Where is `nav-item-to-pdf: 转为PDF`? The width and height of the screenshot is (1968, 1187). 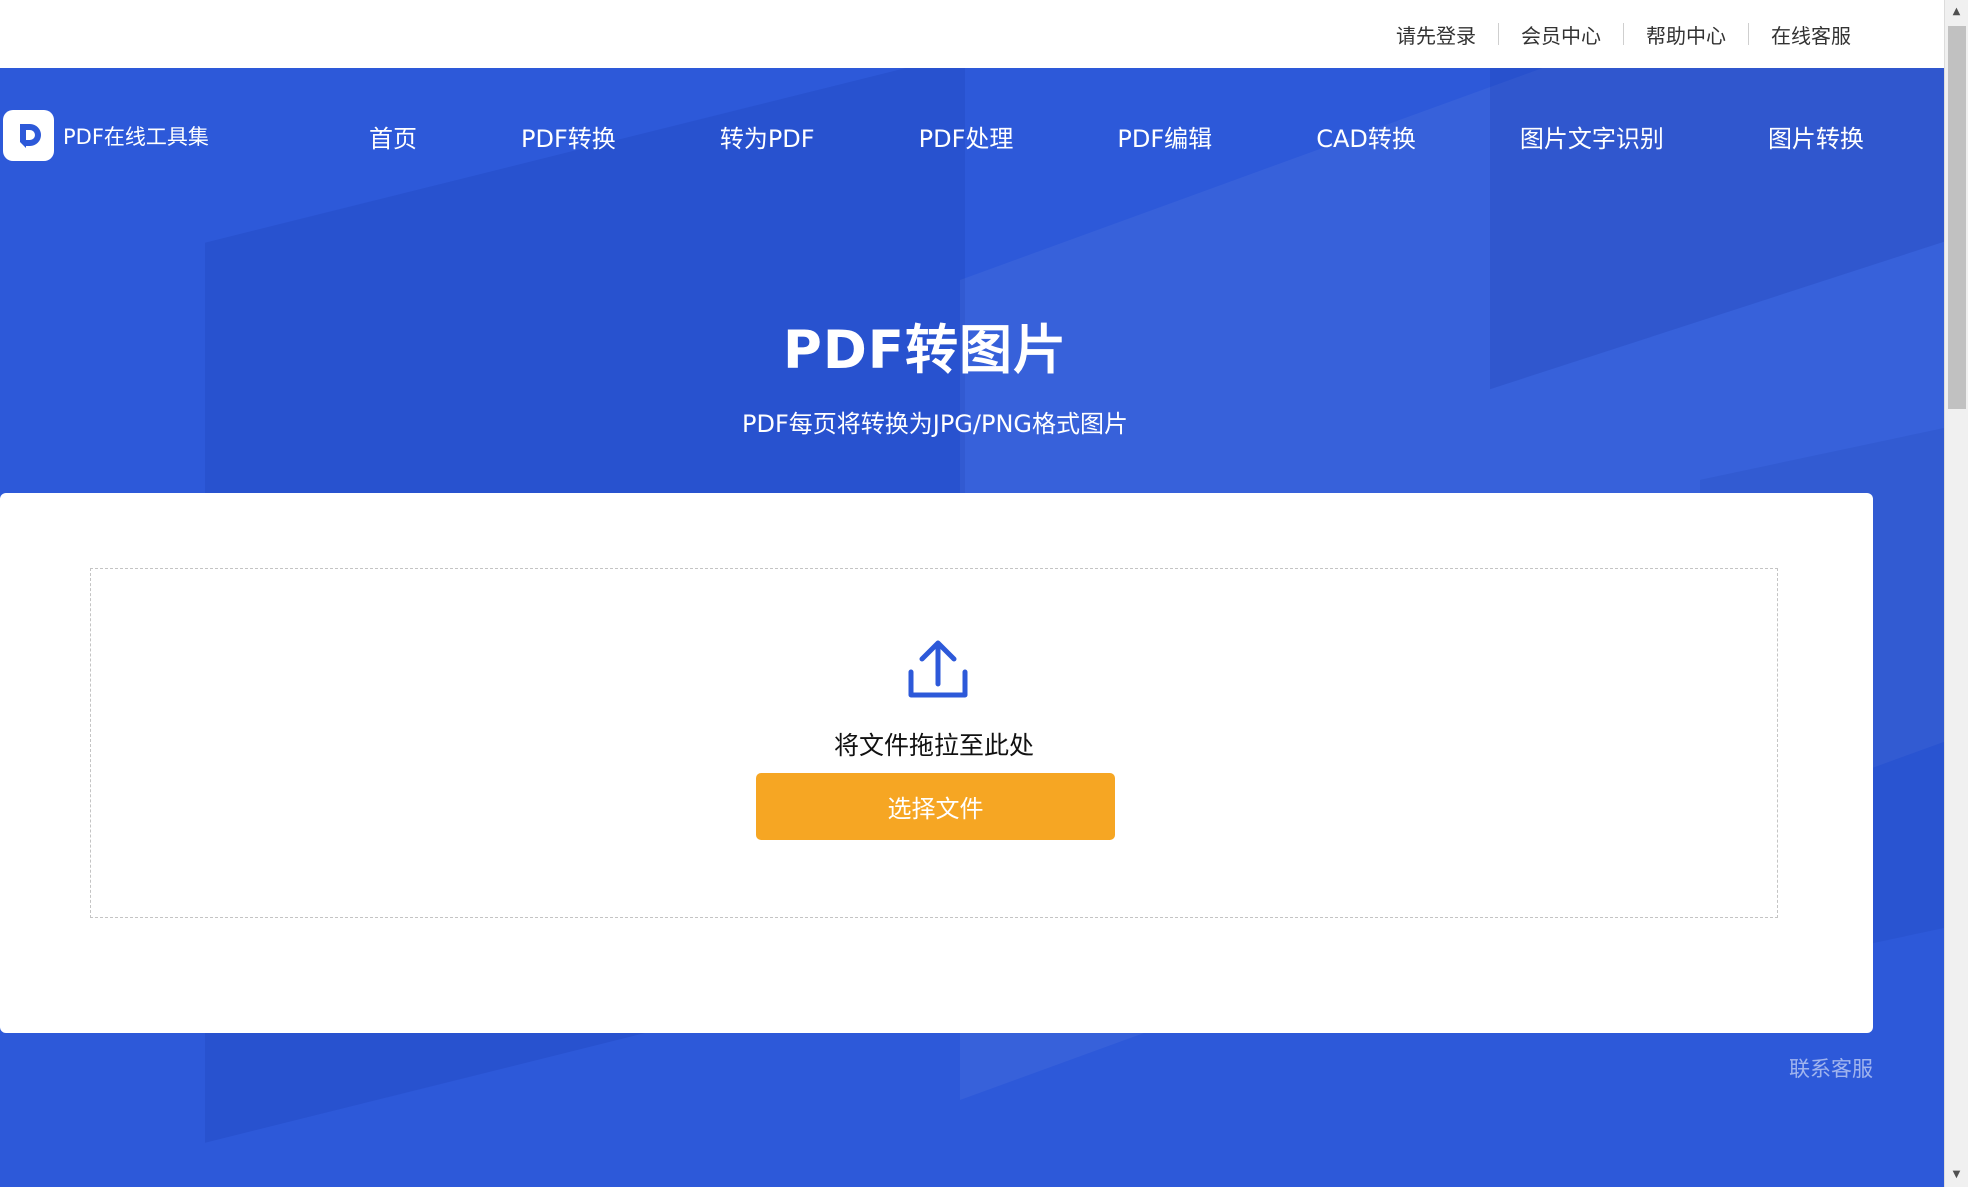
nav-item-to-pdf: 转为PDF is located at coordinates (767, 136).